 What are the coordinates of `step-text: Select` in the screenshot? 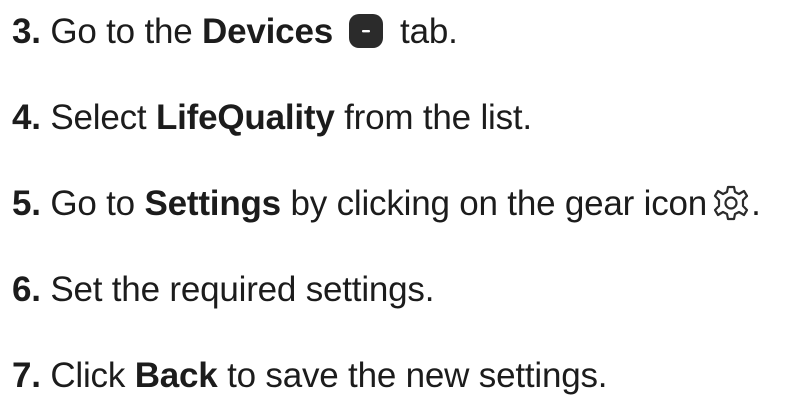 It's located at (98, 117).